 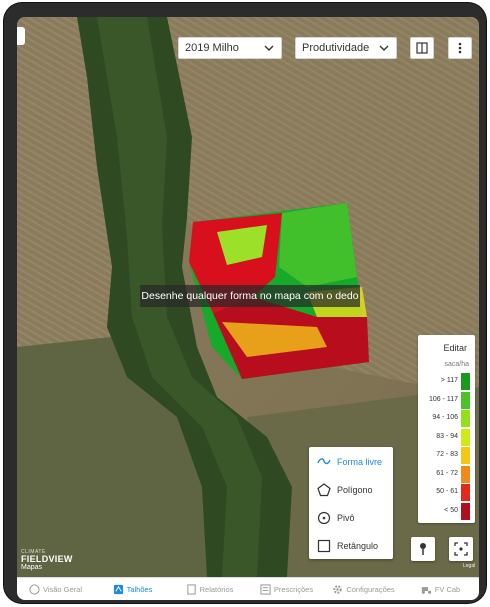 I want to click on pin-icon, so click(x=423, y=549).